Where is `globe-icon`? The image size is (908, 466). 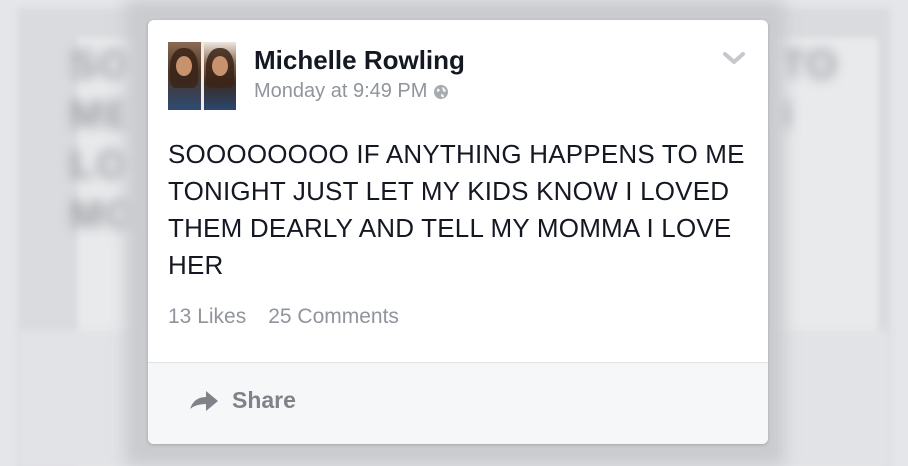 globe-icon is located at coordinates (441, 92).